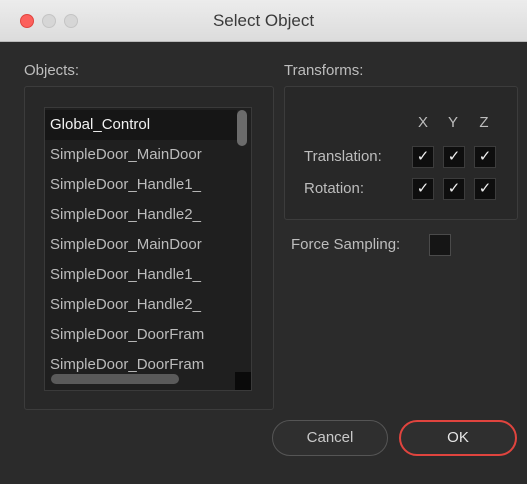 The image size is (527, 484). Describe the element at coordinates (324, 70) in the screenshot. I see `transforms-label: Transforms:` at that location.